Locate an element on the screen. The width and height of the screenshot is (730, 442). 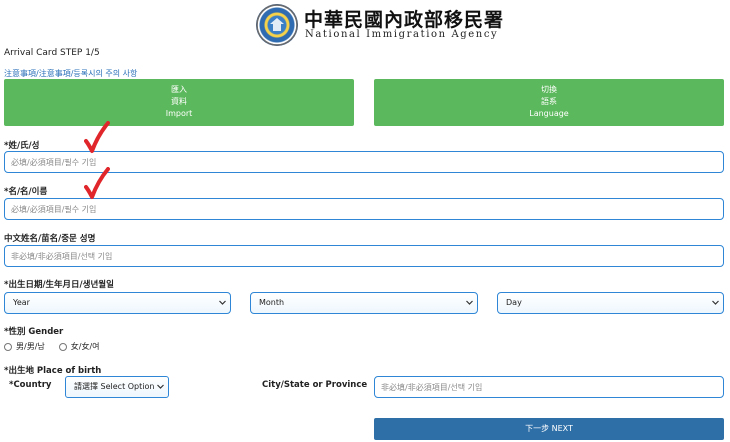
birth-day-select: Day is located at coordinates (610, 303).